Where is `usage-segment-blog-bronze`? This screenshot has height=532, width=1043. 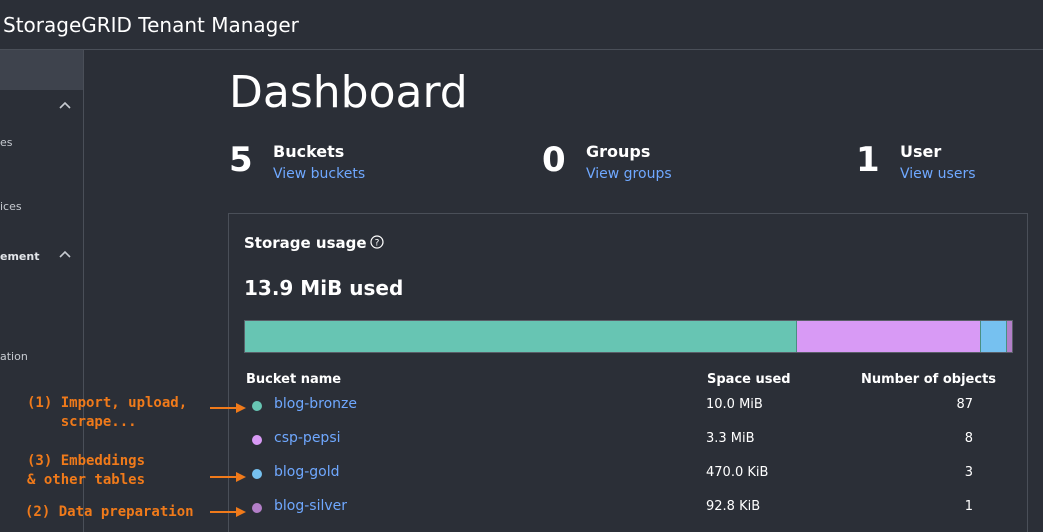
usage-segment-blog-bronze is located at coordinates (520, 336).